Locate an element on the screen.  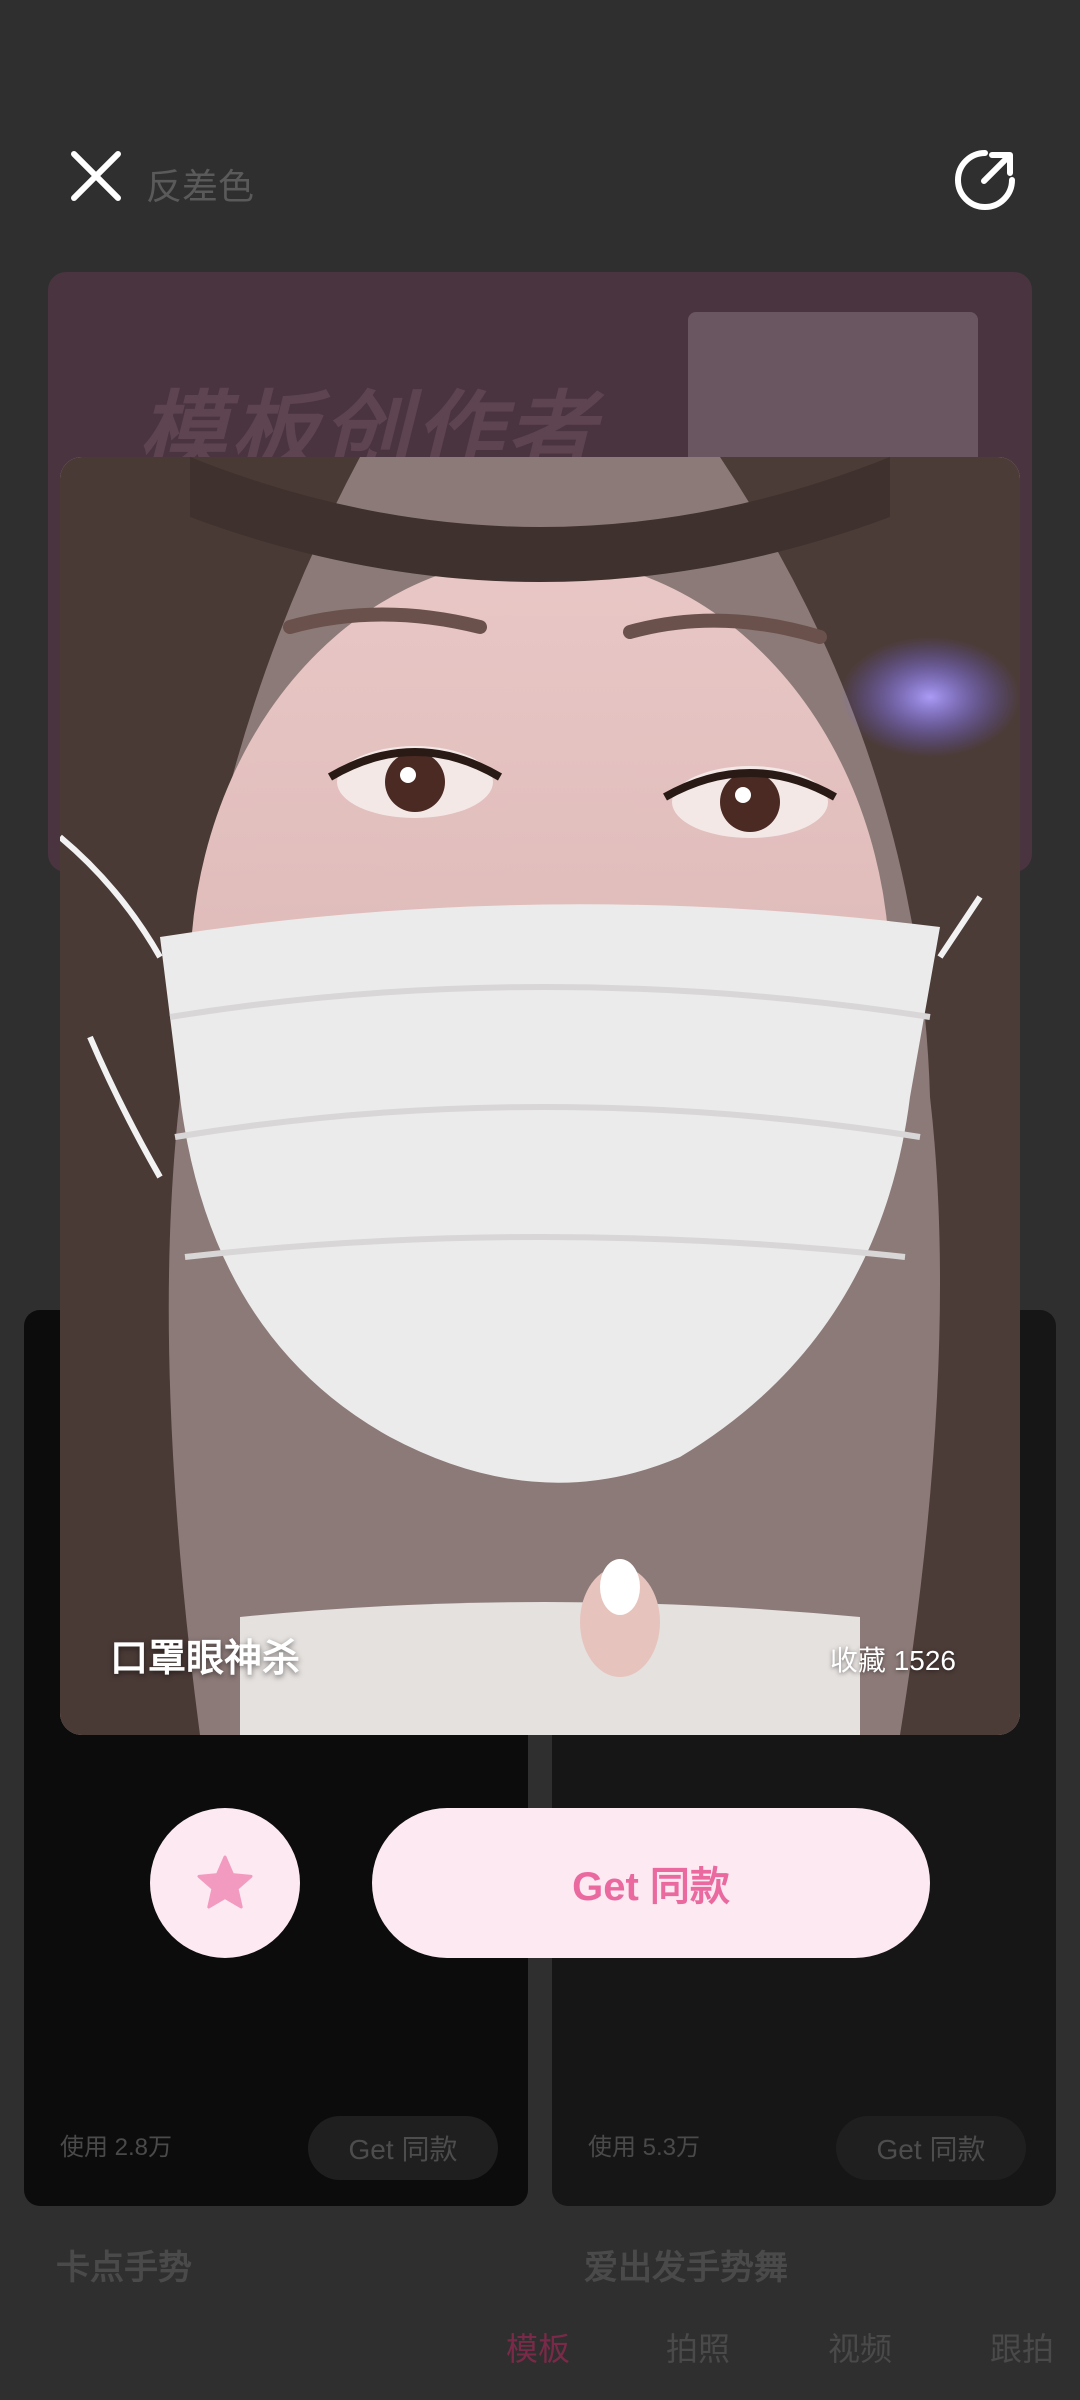
bottom-tabs: 模板 拍照 视频 跟拍 is located at coordinates (540, 2350).